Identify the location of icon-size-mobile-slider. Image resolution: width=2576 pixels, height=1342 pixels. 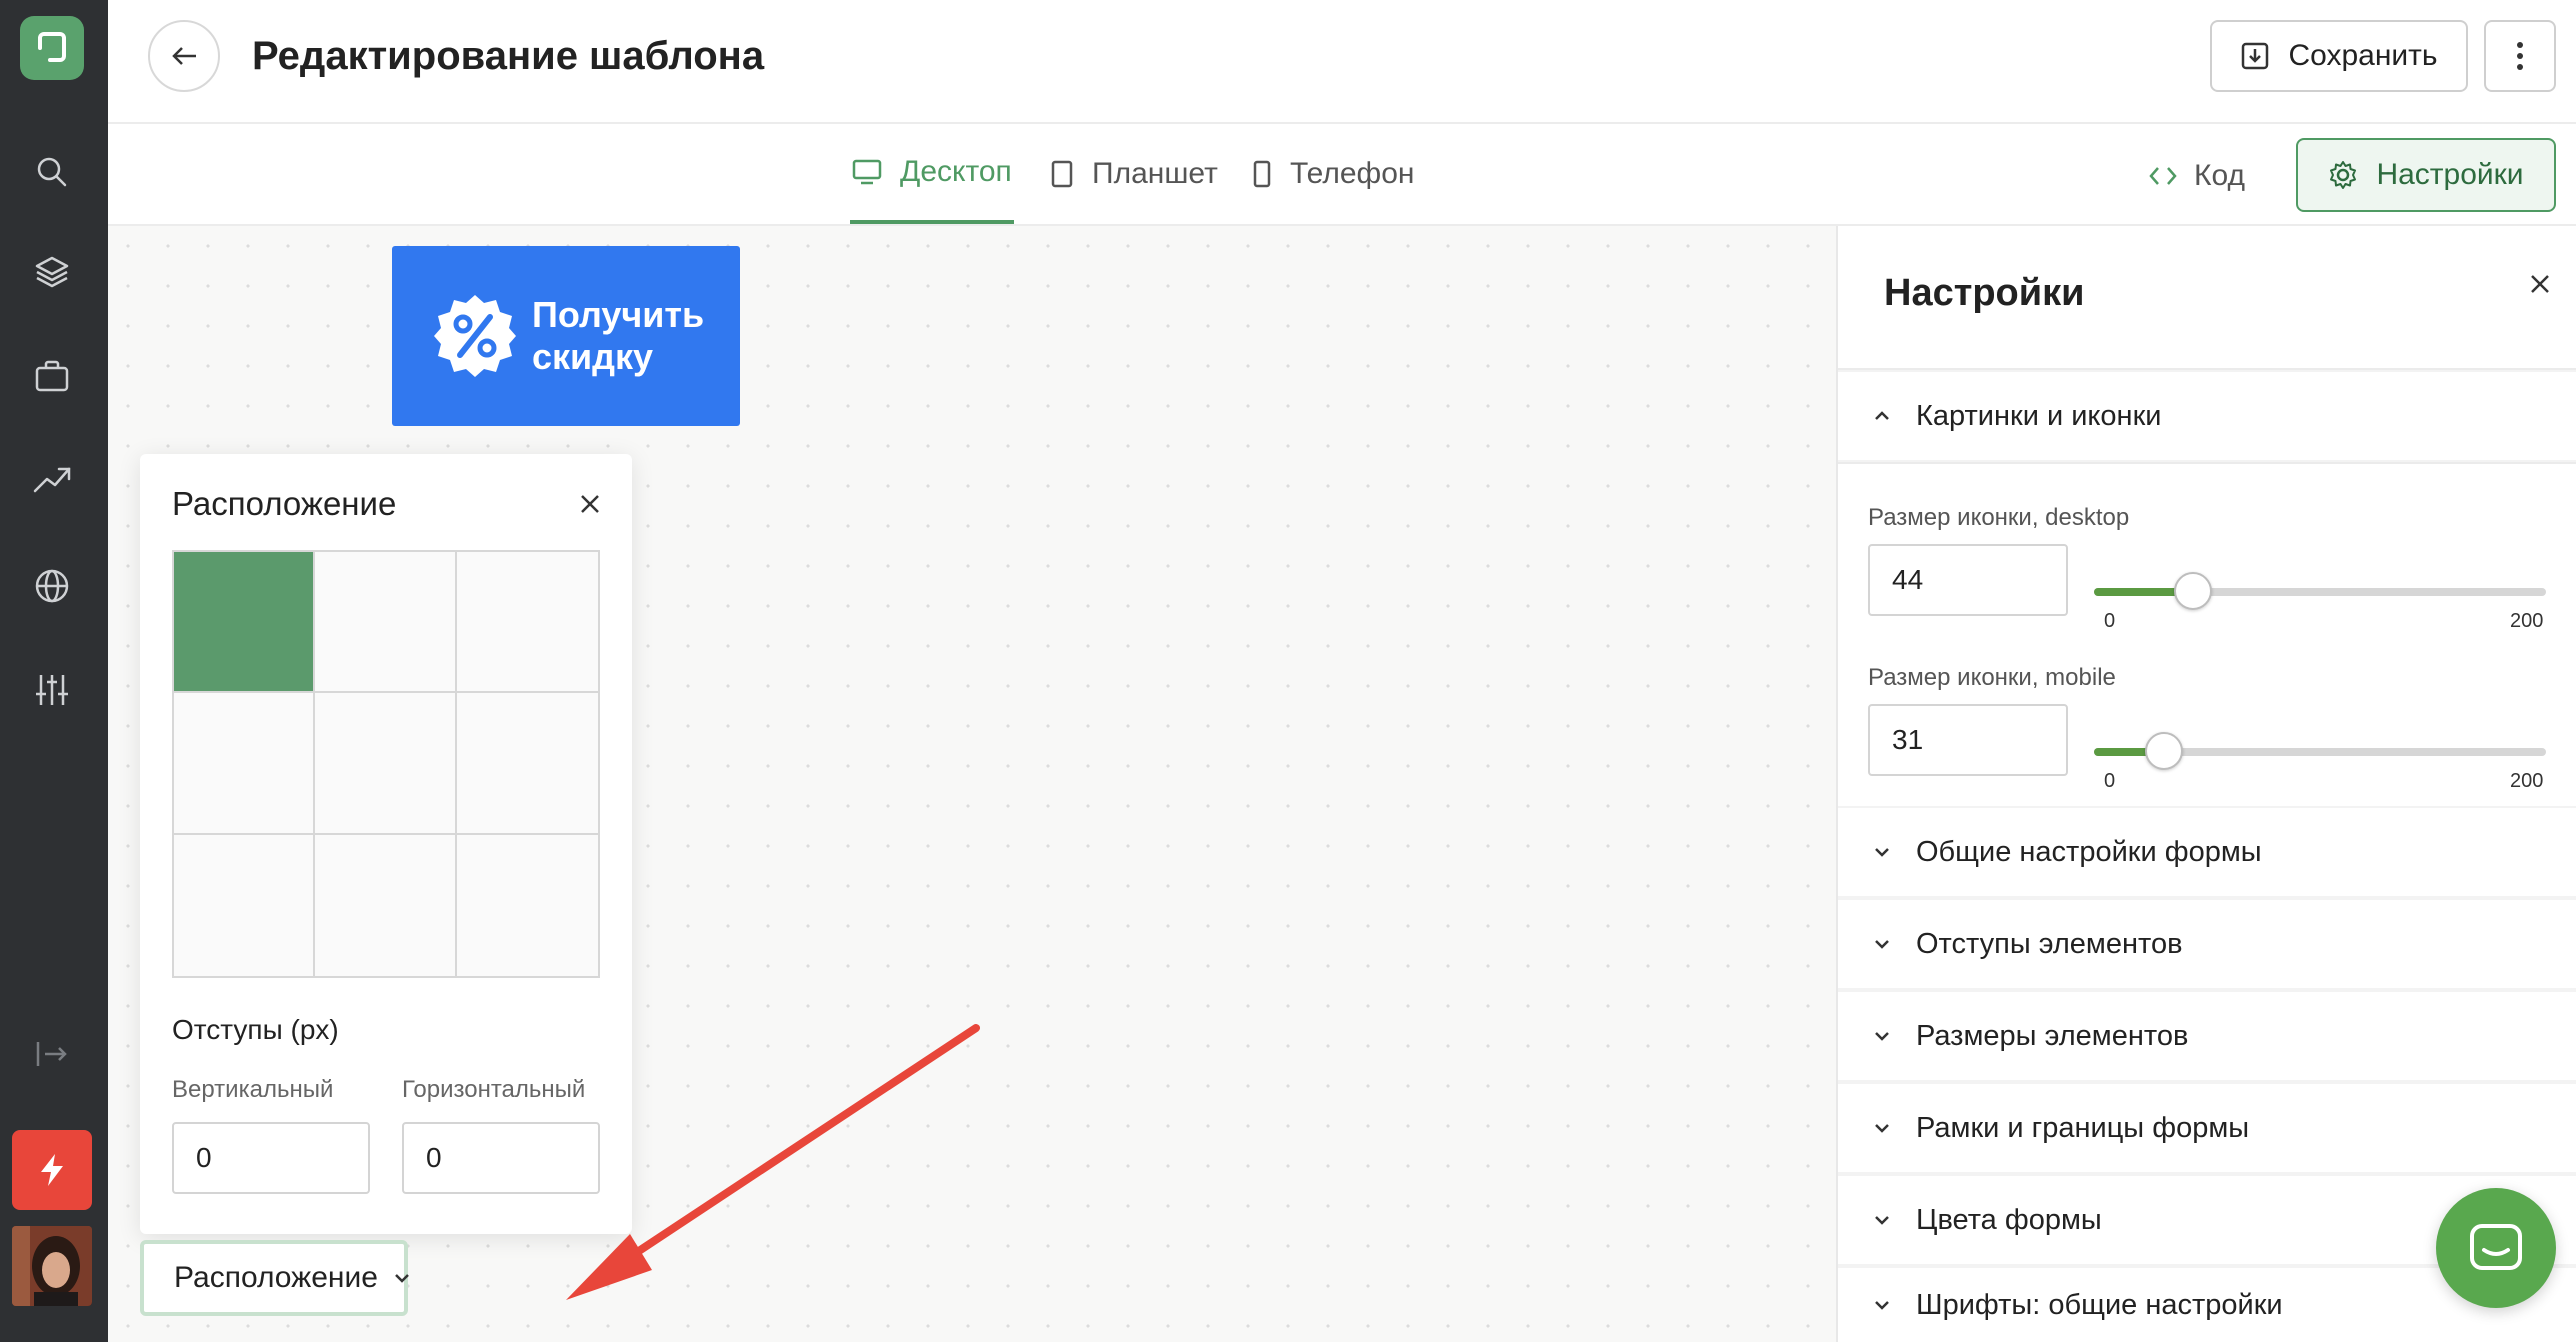
(2320, 751).